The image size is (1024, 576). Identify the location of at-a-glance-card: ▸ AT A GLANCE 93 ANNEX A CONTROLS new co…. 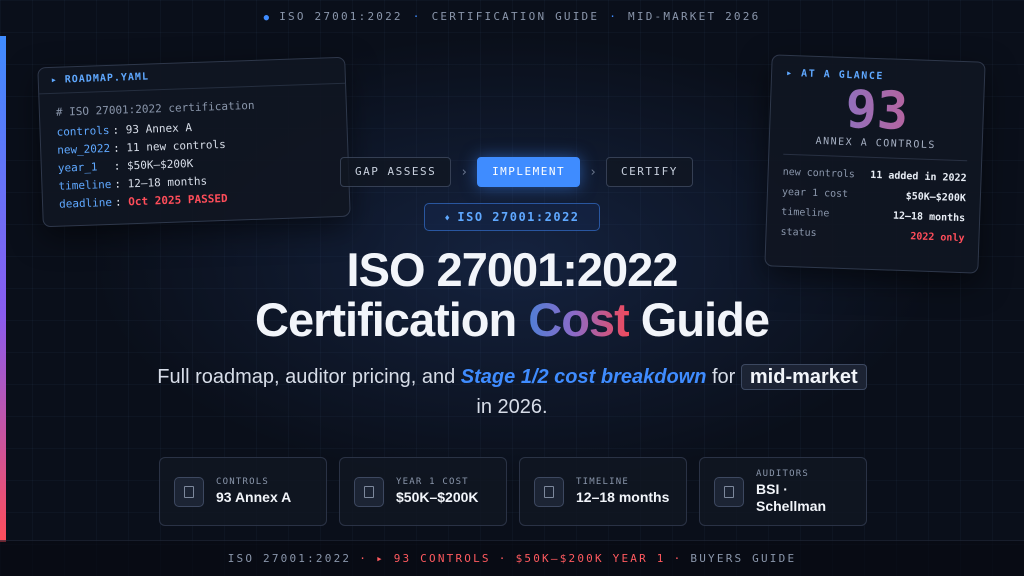
(875, 164).